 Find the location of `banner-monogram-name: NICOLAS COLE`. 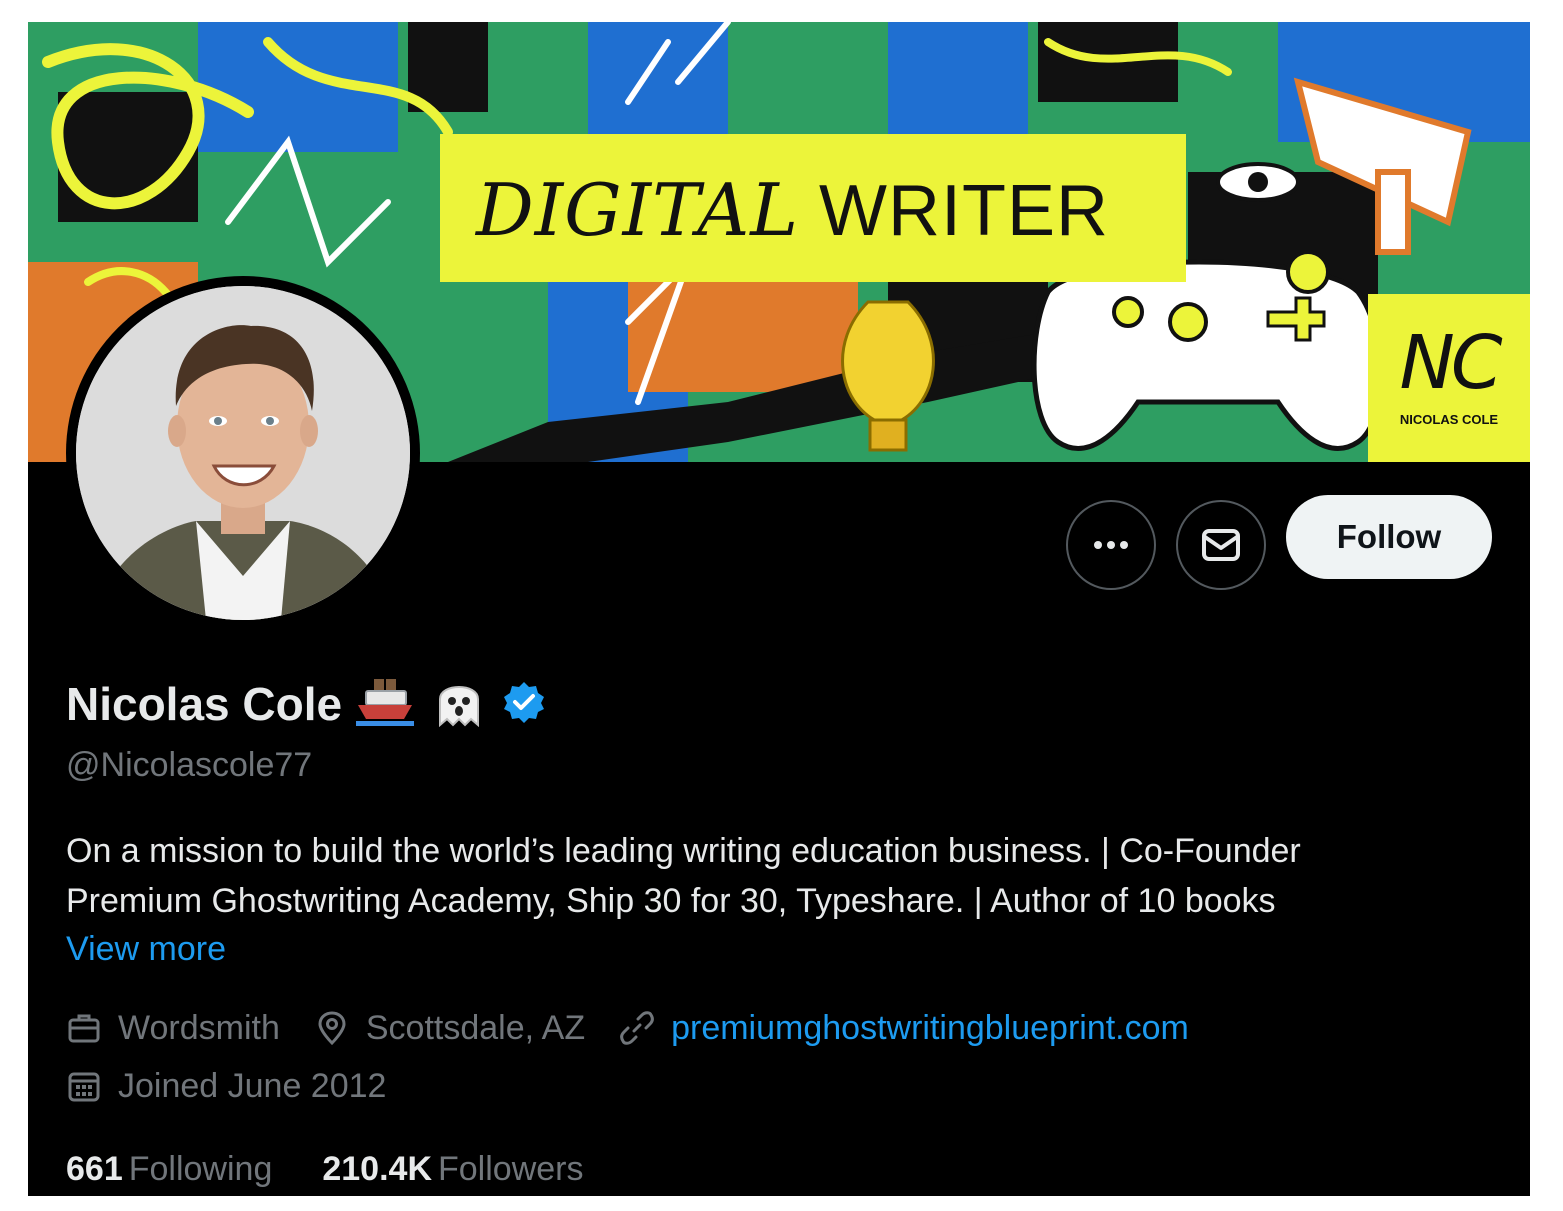

banner-monogram-name: NICOLAS COLE is located at coordinates (1449, 419).